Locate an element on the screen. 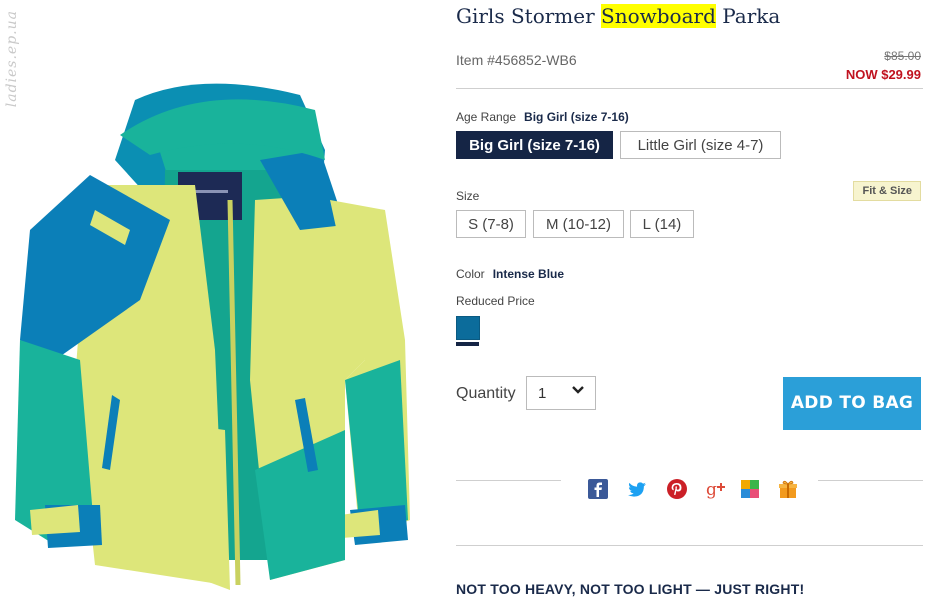 This screenshot has width=931, height=607. watermark-text: ladies.ep.ua is located at coordinates (12, 59).